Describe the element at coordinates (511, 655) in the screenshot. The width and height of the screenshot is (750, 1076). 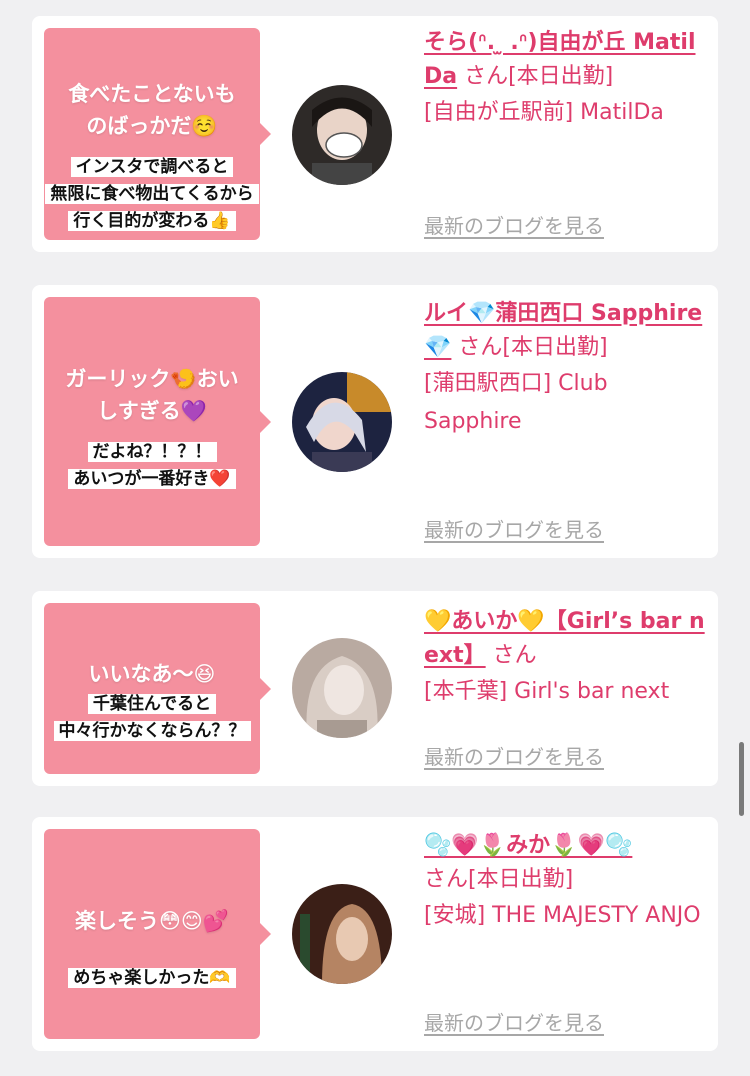
I see `status-text: さん` at that location.